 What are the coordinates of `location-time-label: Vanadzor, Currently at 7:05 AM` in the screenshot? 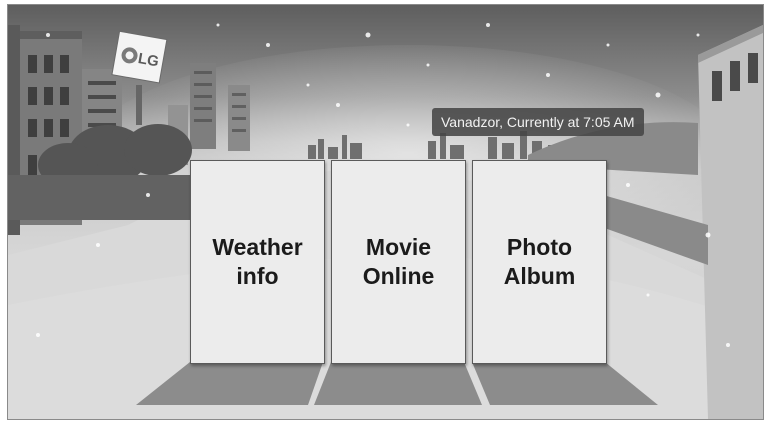 It's located at (538, 122).